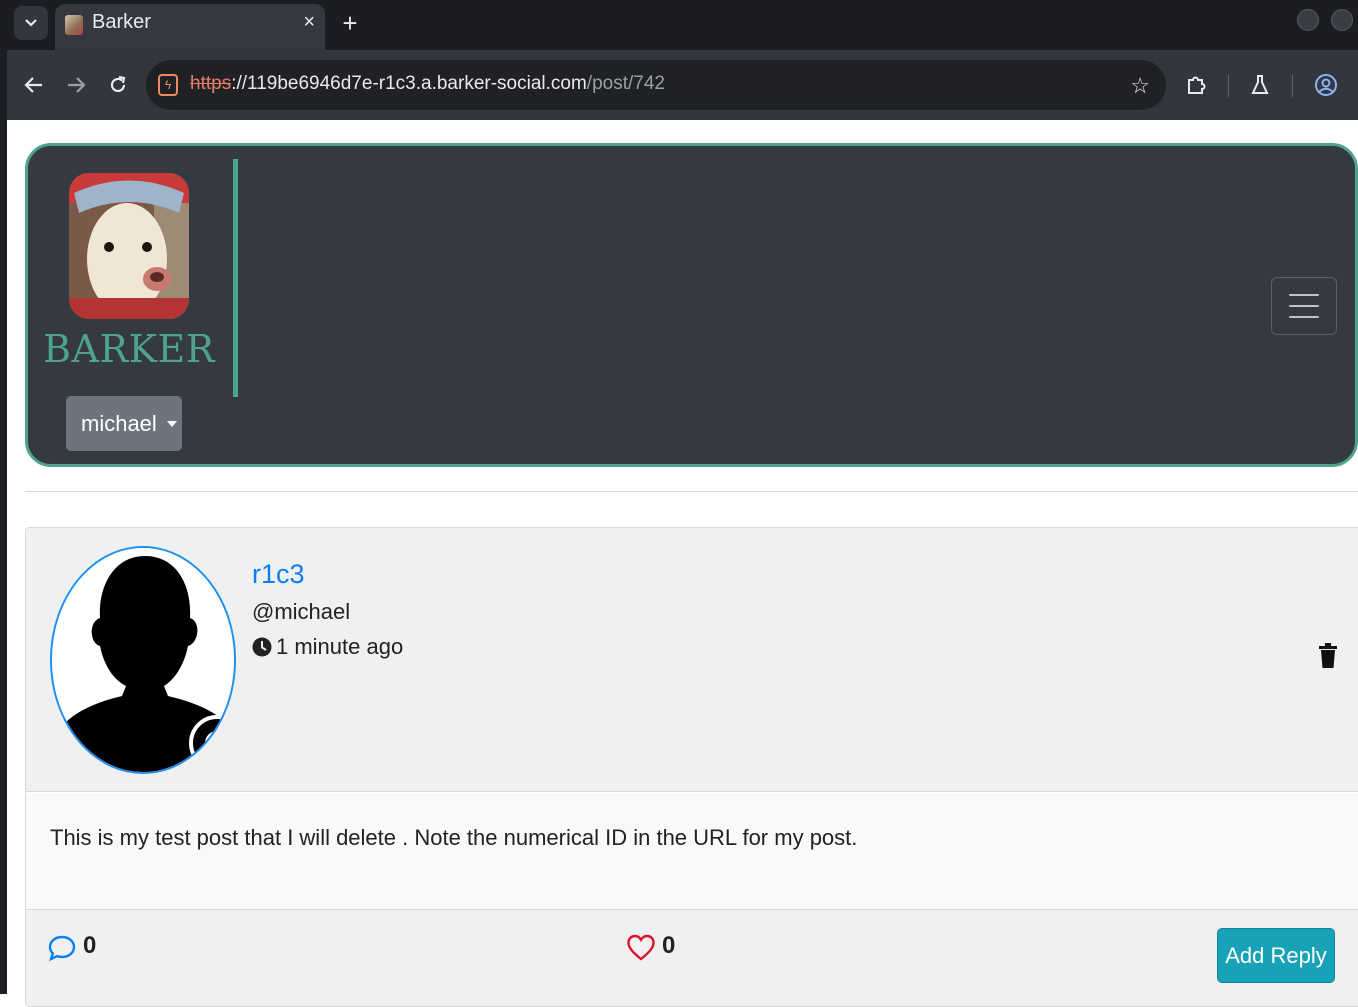 The image size is (1358, 1007). I want to click on site-favicon-icon, so click(74, 25).